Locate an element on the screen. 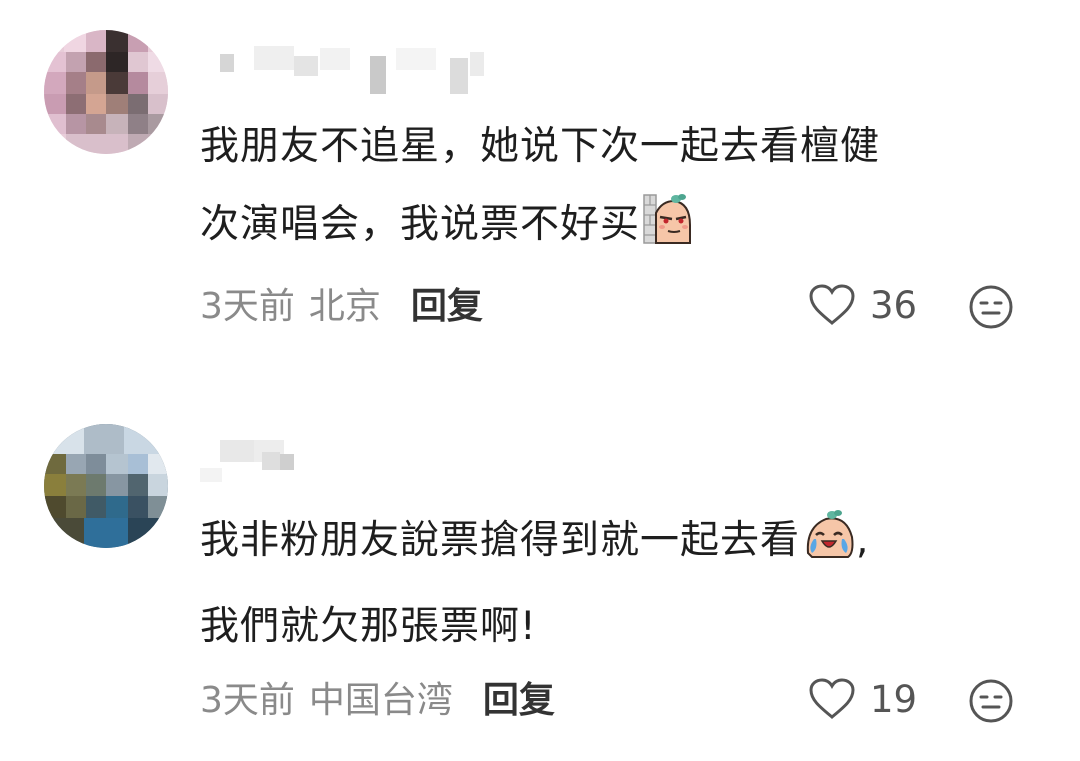  comment-line: 我們就欠那張票啊! is located at coordinates (368, 626).